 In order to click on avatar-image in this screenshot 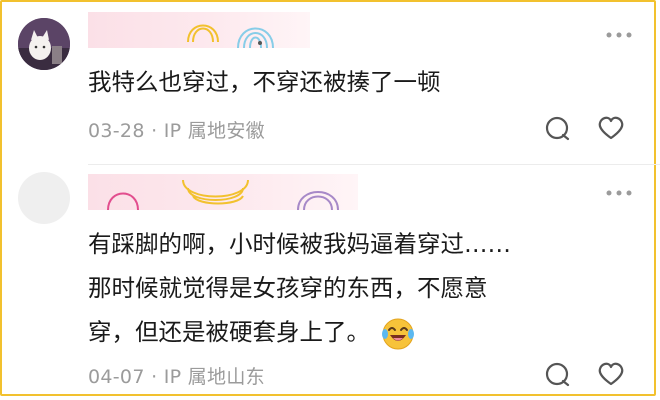, I will do `click(44, 44)`.